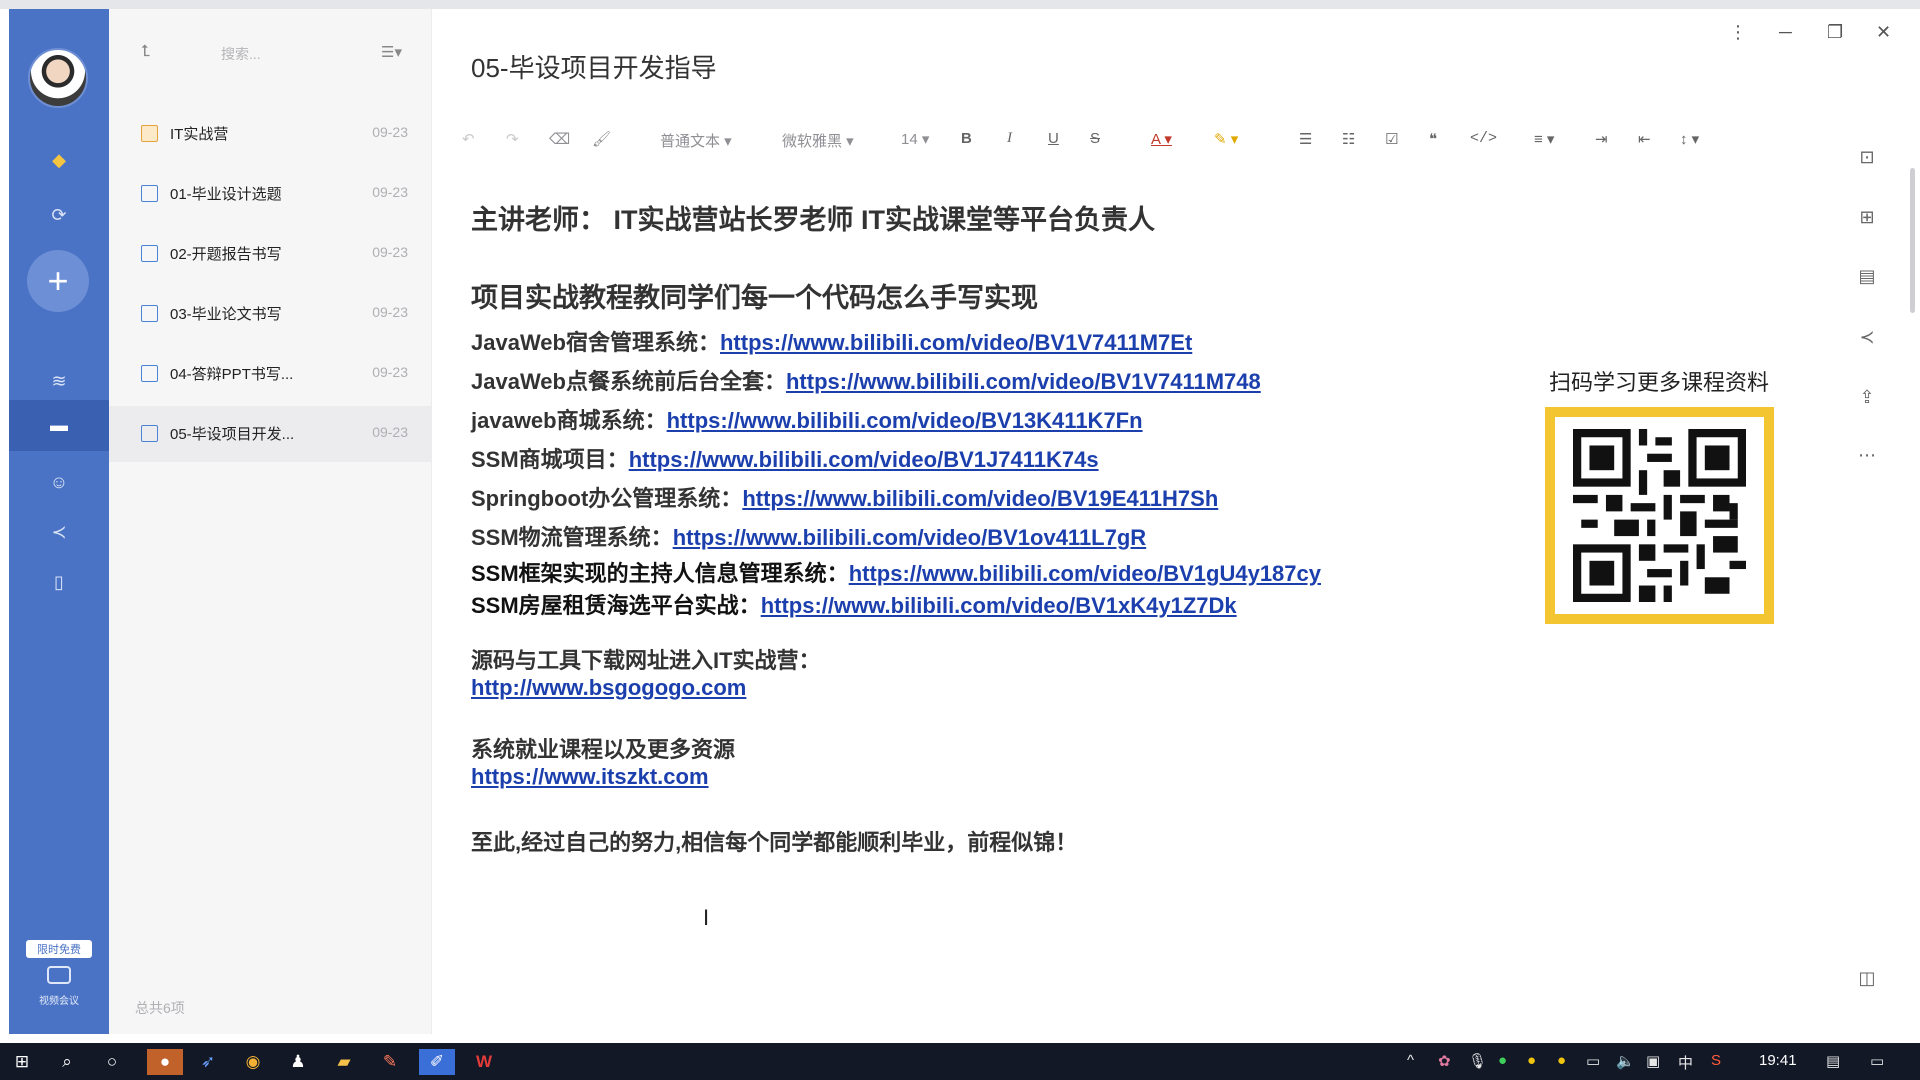  I want to click on list-item-title: IT实战营, so click(199, 134).